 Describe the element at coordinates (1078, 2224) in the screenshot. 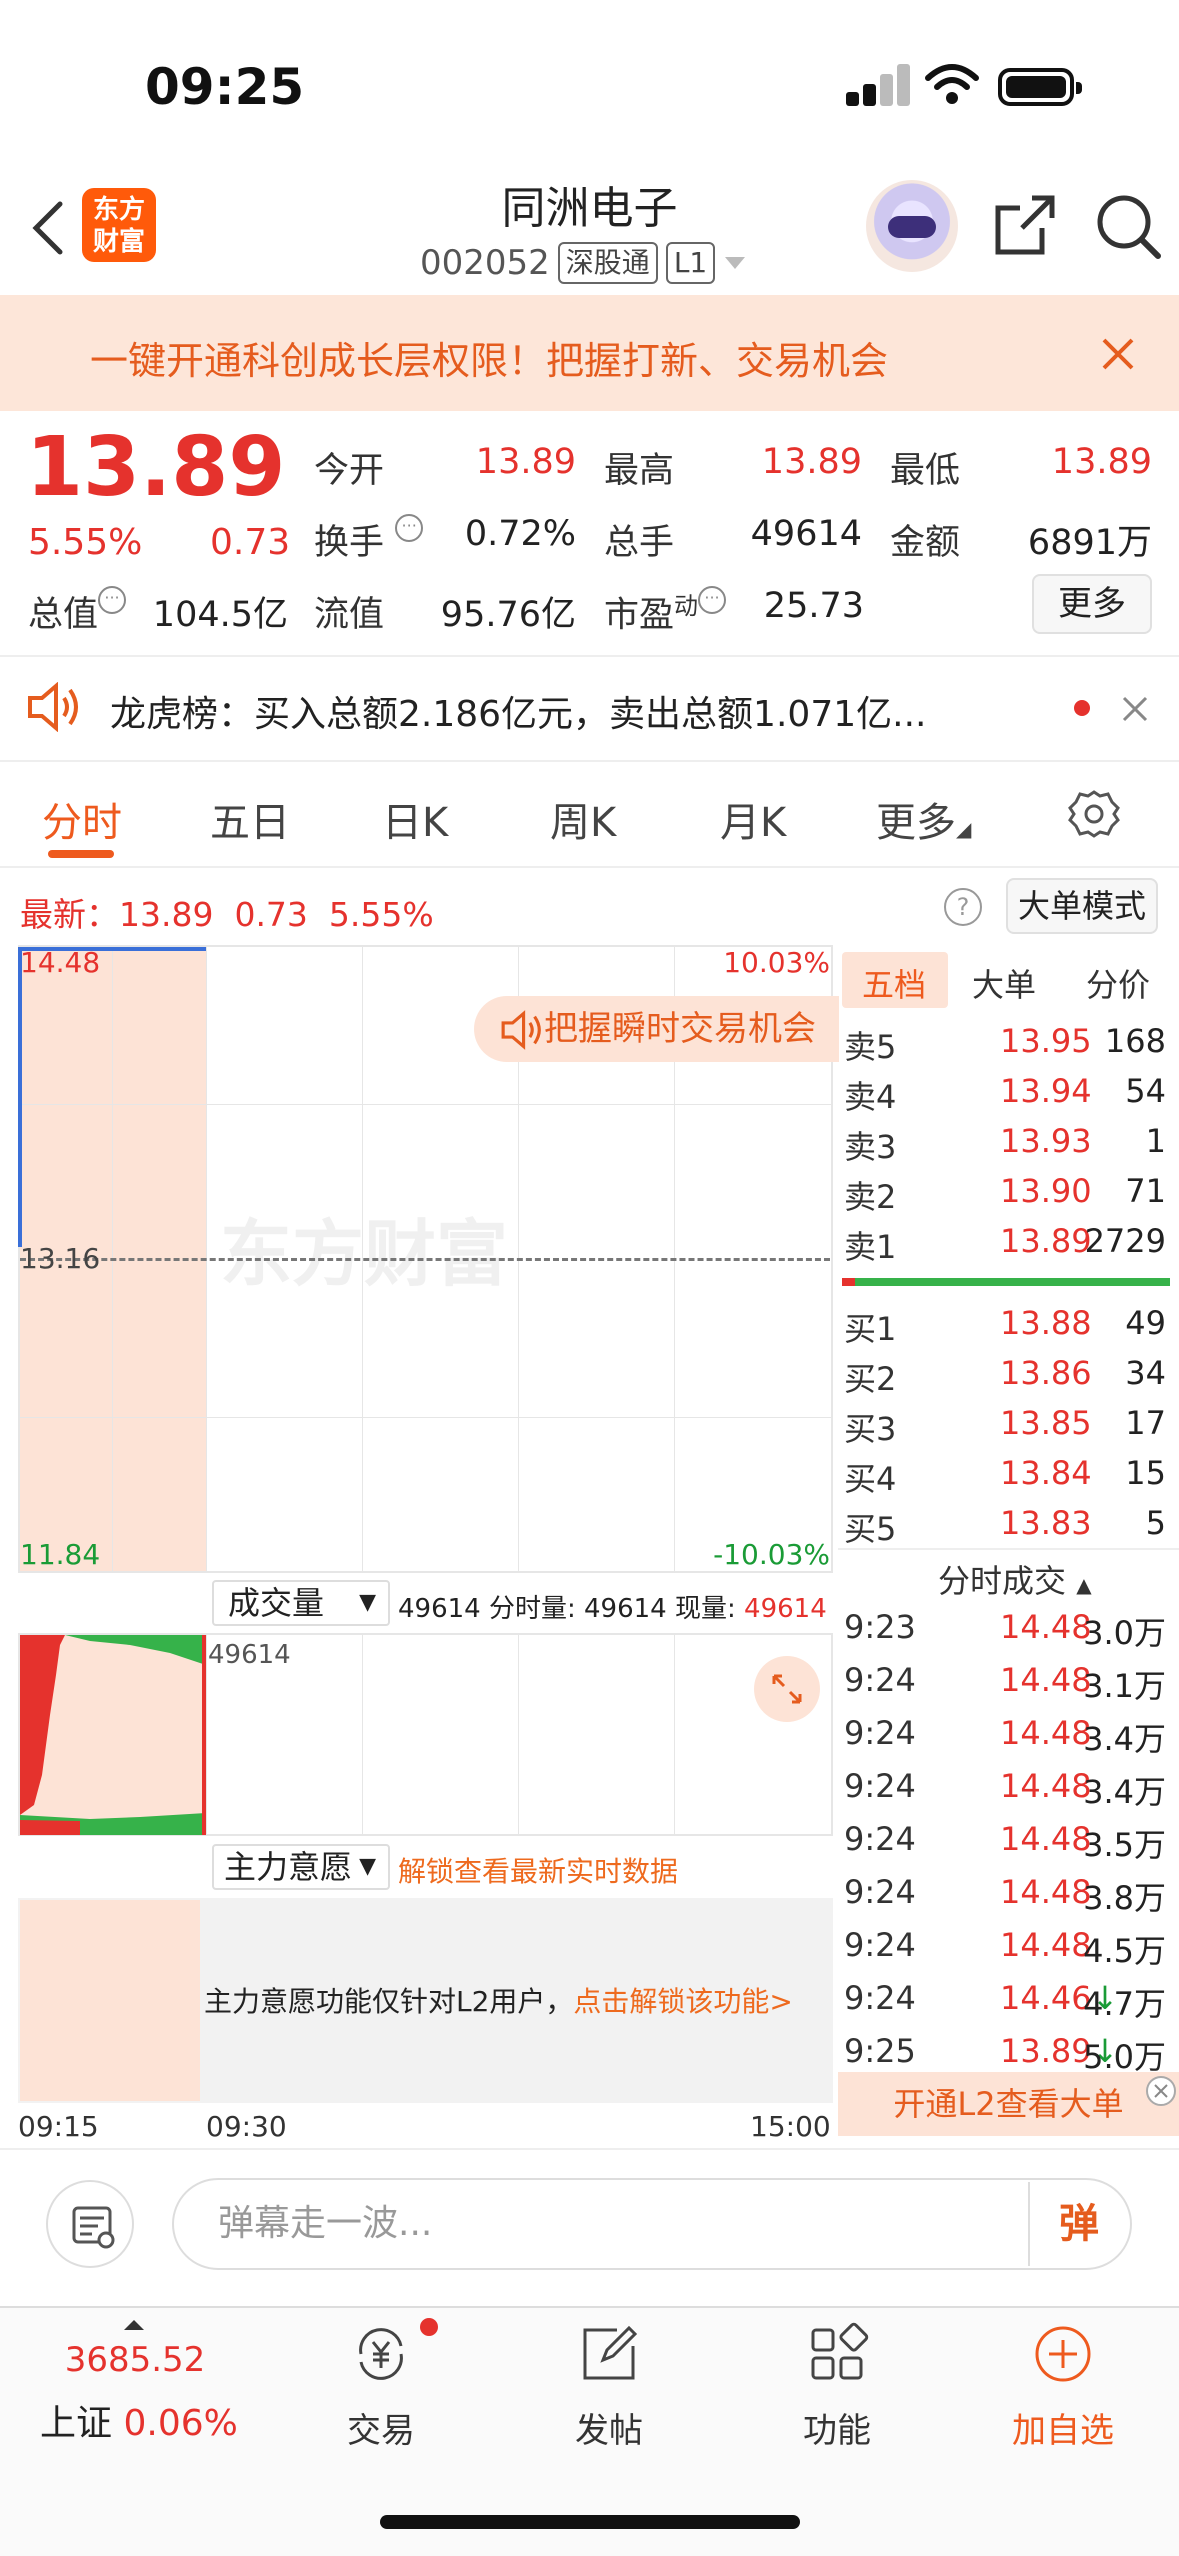

I see `danmu-send-button: 弹` at that location.